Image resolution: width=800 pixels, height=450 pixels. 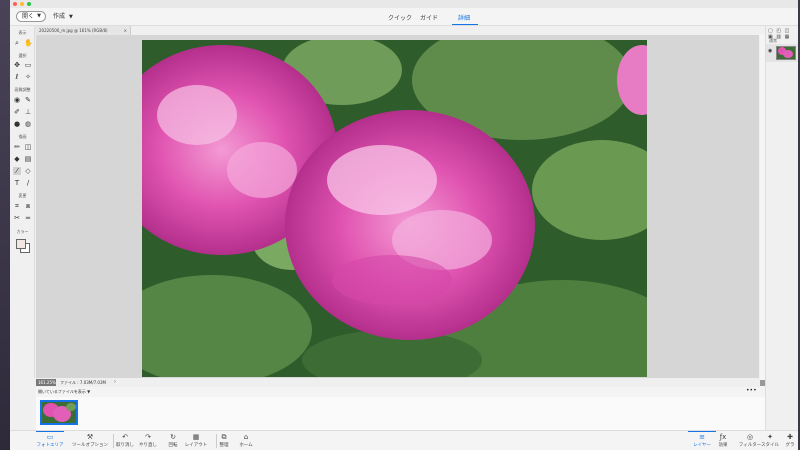 I want to click on graphics-icon: ✚, so click(x=790, y=437).